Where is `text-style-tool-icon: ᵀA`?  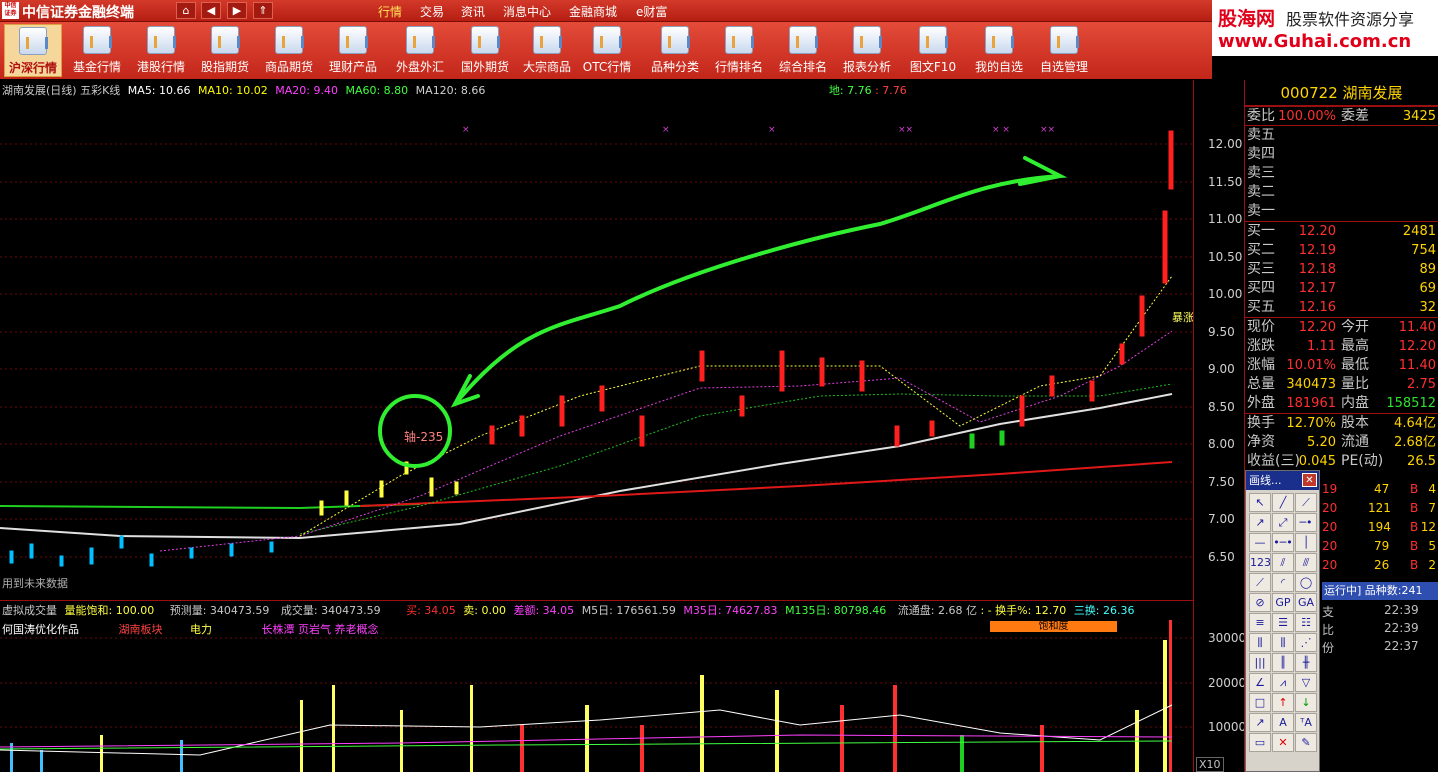 text-style-tool-icon: ᵀA is located at coordinates (1306, 722).